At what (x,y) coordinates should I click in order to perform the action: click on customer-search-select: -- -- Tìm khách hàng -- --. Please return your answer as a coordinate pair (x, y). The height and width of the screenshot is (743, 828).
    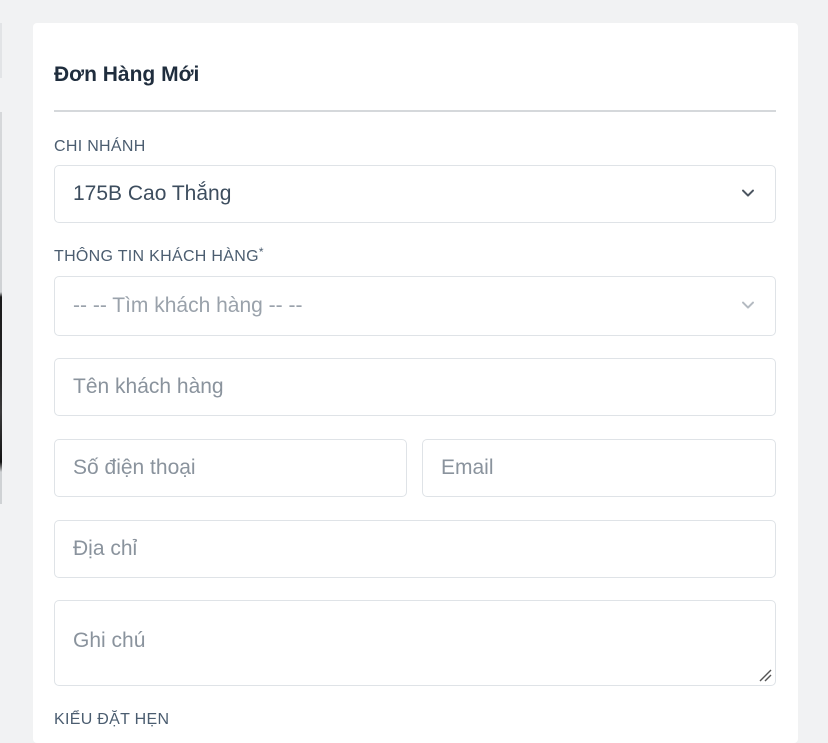
    Looking at the image, I should click on (415, 306).